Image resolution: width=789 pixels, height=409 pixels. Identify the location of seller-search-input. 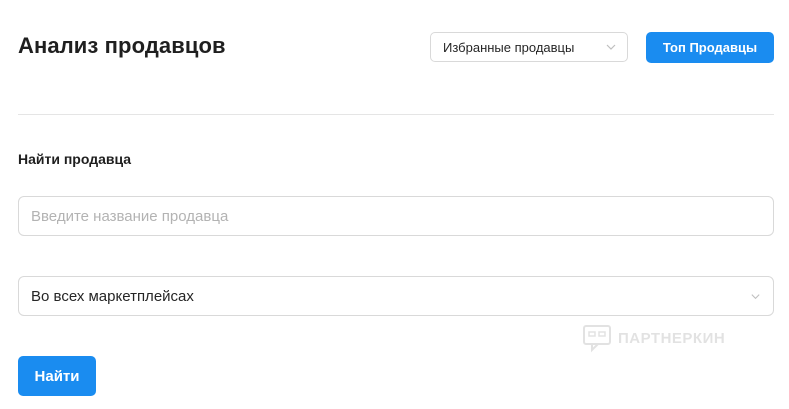
(396, 216).